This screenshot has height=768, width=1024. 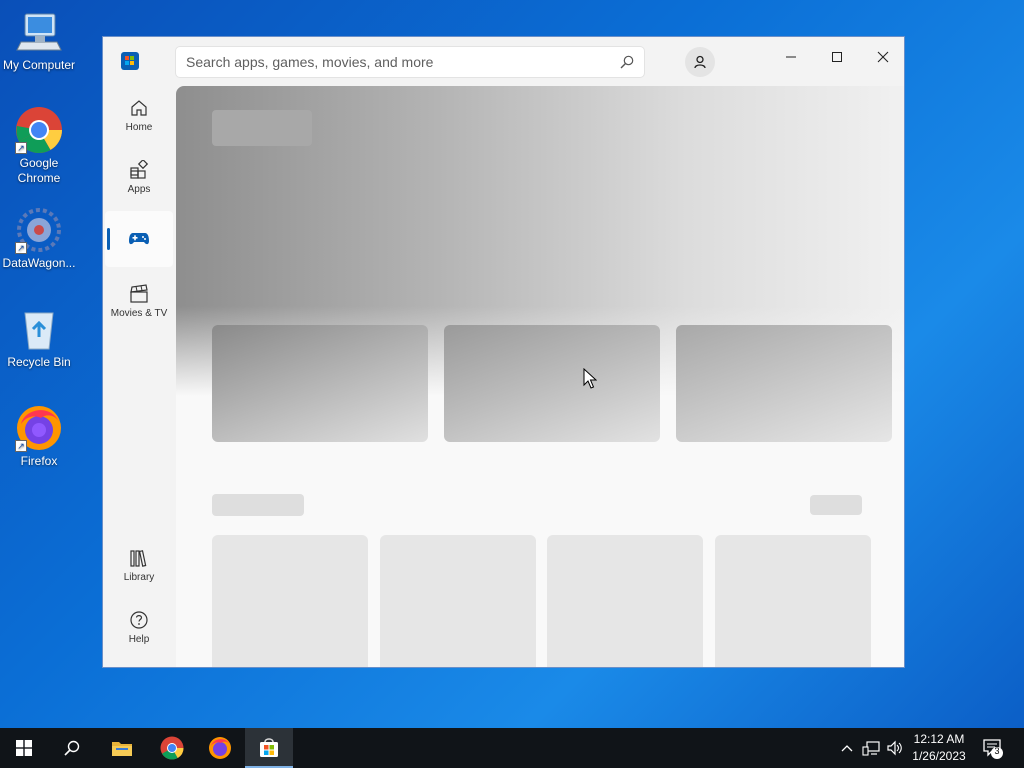 I want to click on action-center-button: 3, so click(x=993, y=748).